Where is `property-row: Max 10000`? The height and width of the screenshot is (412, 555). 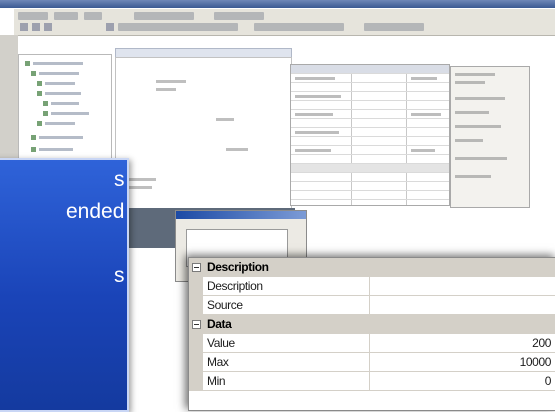 property-row: Max 10000 is located at coordinates (372, 362).